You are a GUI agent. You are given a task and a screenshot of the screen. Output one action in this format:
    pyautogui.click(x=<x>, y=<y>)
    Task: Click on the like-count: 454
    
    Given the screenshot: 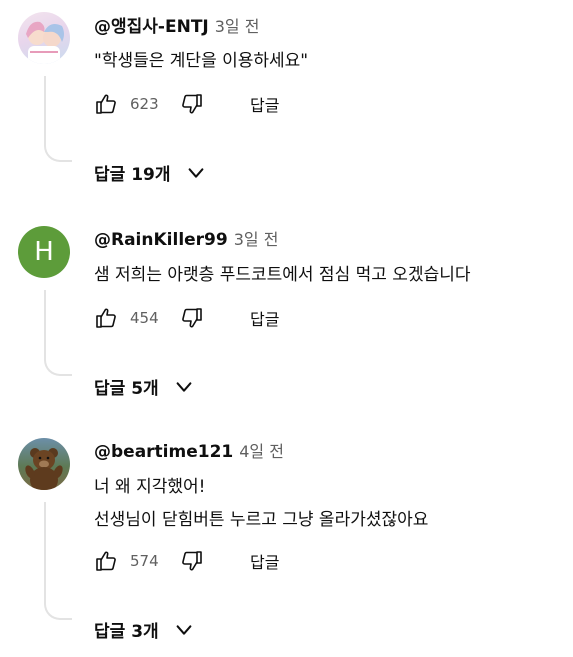 What is the action you would take?
    pyautogui.click(x=144, y=318)
    